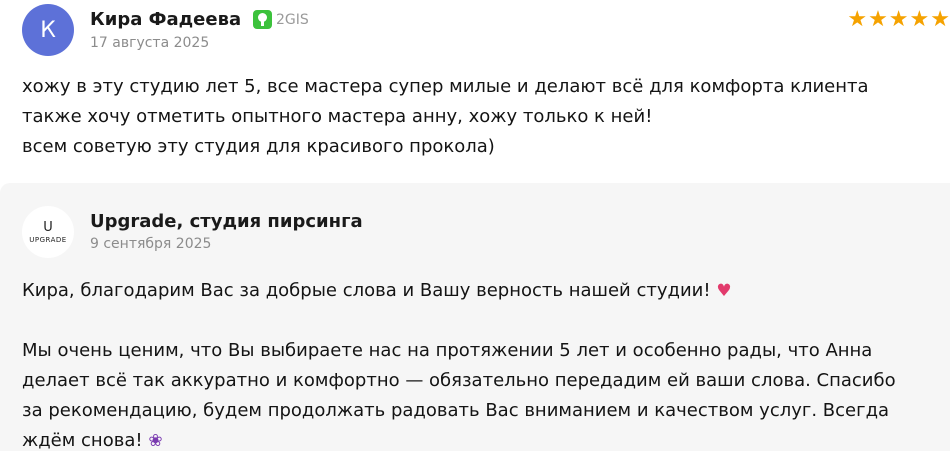 This screenshot has height=451, width=950. I want to click on reviewer-name: Кира Фадеева, so click(165, 19).